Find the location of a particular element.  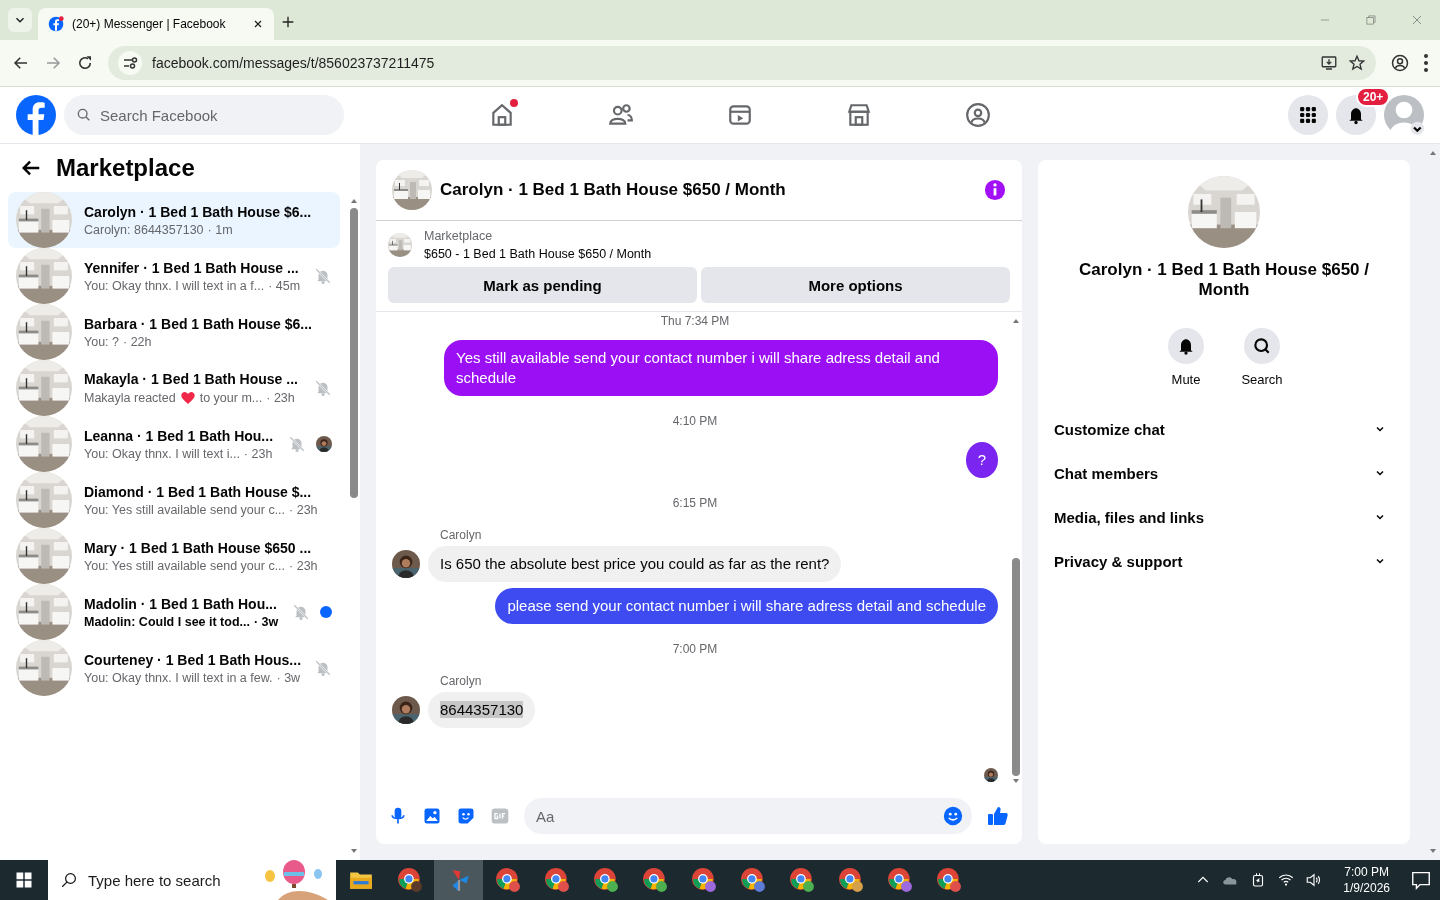

store-icon is located at coordinates (858, 115).